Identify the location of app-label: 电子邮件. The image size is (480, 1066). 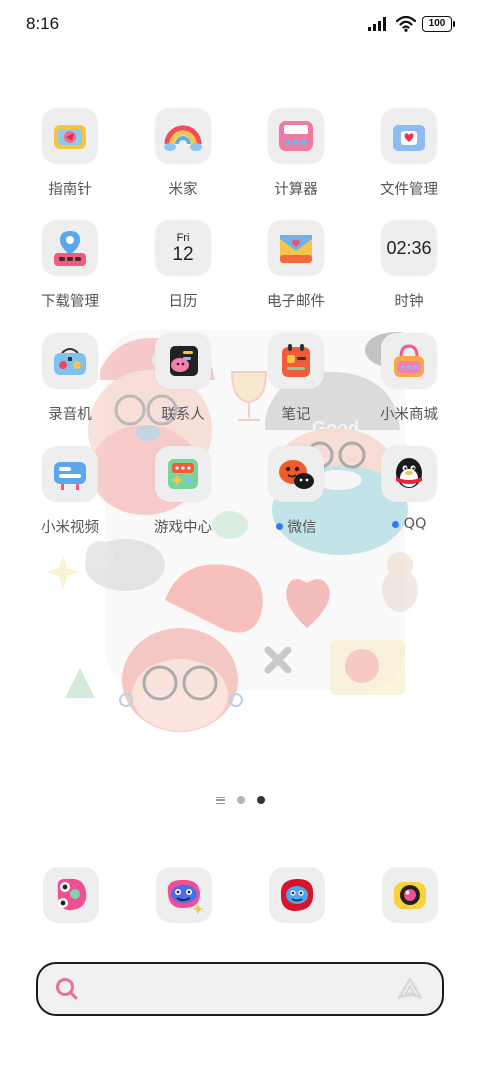
(296, 302).